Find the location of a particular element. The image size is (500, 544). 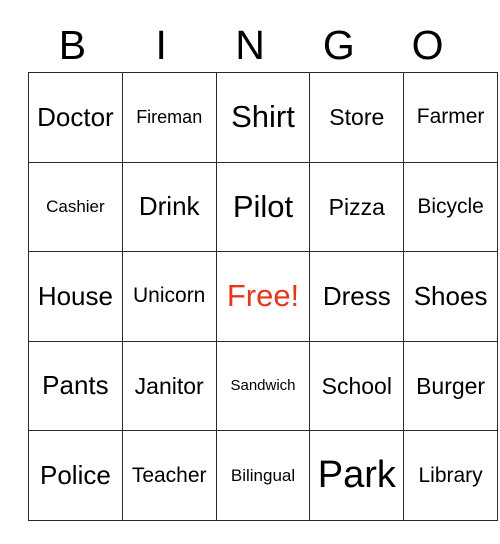

bingo-cell-free: Free! is located at coordinates (263, 296).